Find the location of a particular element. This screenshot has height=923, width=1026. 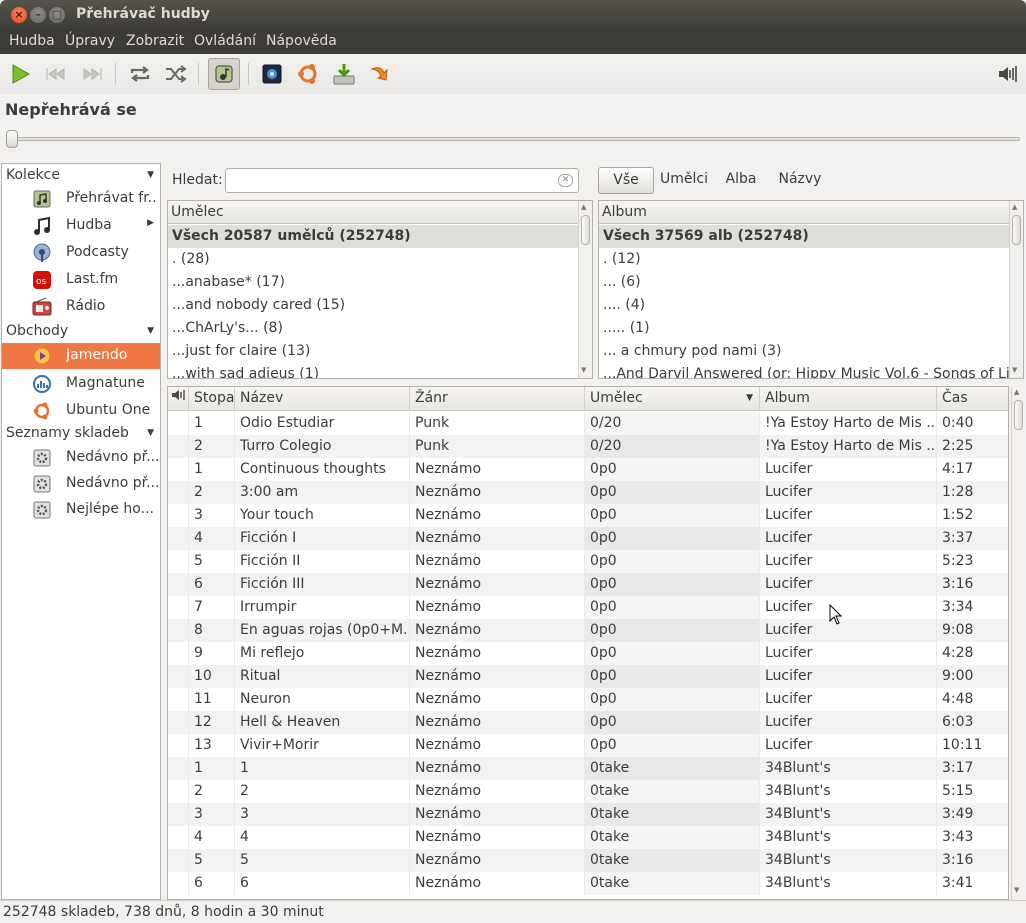

track-row: 6 Ficción III Neznámo 0p0 Lucifer 3:16 is located at coordinates (588, 584).